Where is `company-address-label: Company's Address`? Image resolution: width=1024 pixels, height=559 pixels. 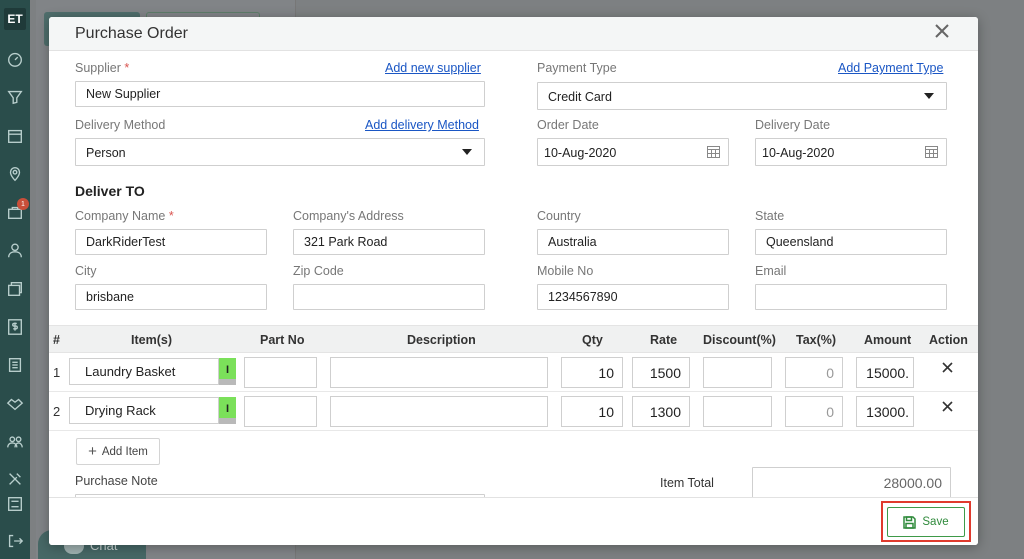 company-address-label: Company's Address is located at coordinates (348, 216).